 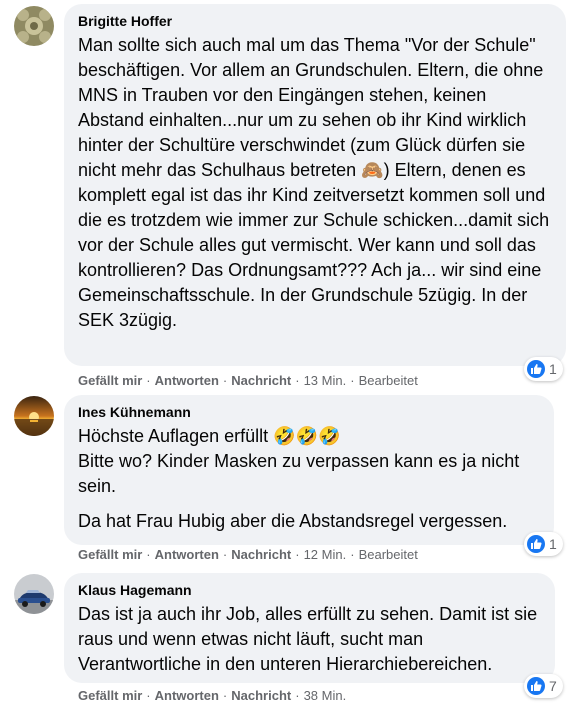 What do you see at coordinates (209, 436) in the screenshot?
I see `comment-paragraph: Höchste Auflagen erfüllt 🤣🤣🤣` at bounding box center [209, 436].